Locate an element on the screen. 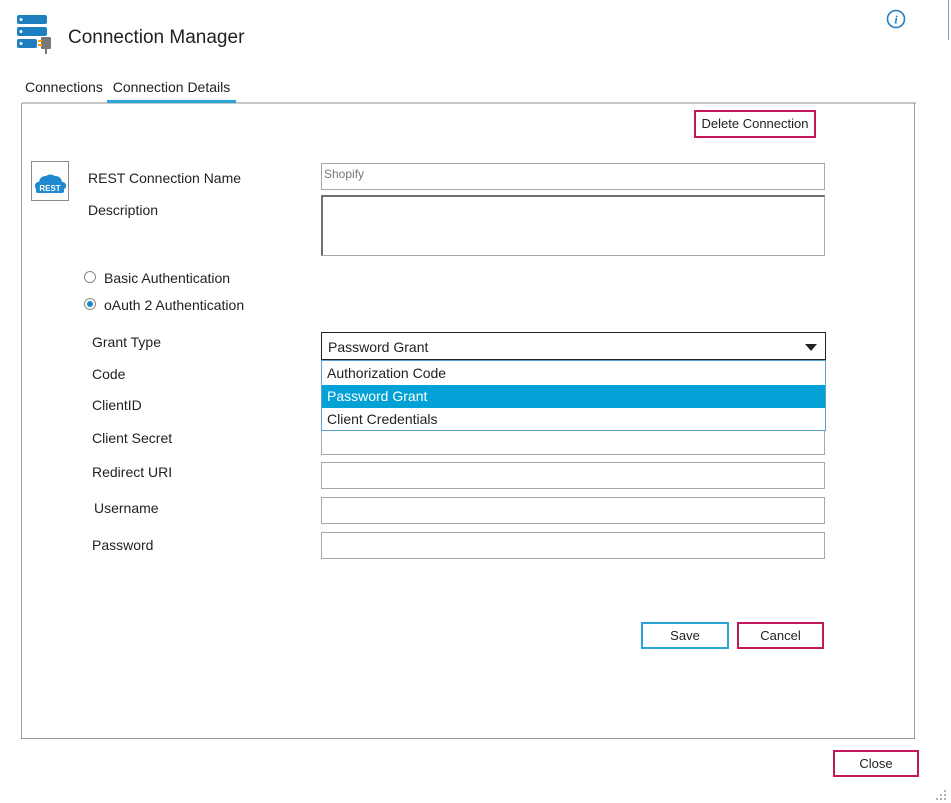 This screenshot has width=951, height=803. close-button: Close is located at coordinates (876, 763).